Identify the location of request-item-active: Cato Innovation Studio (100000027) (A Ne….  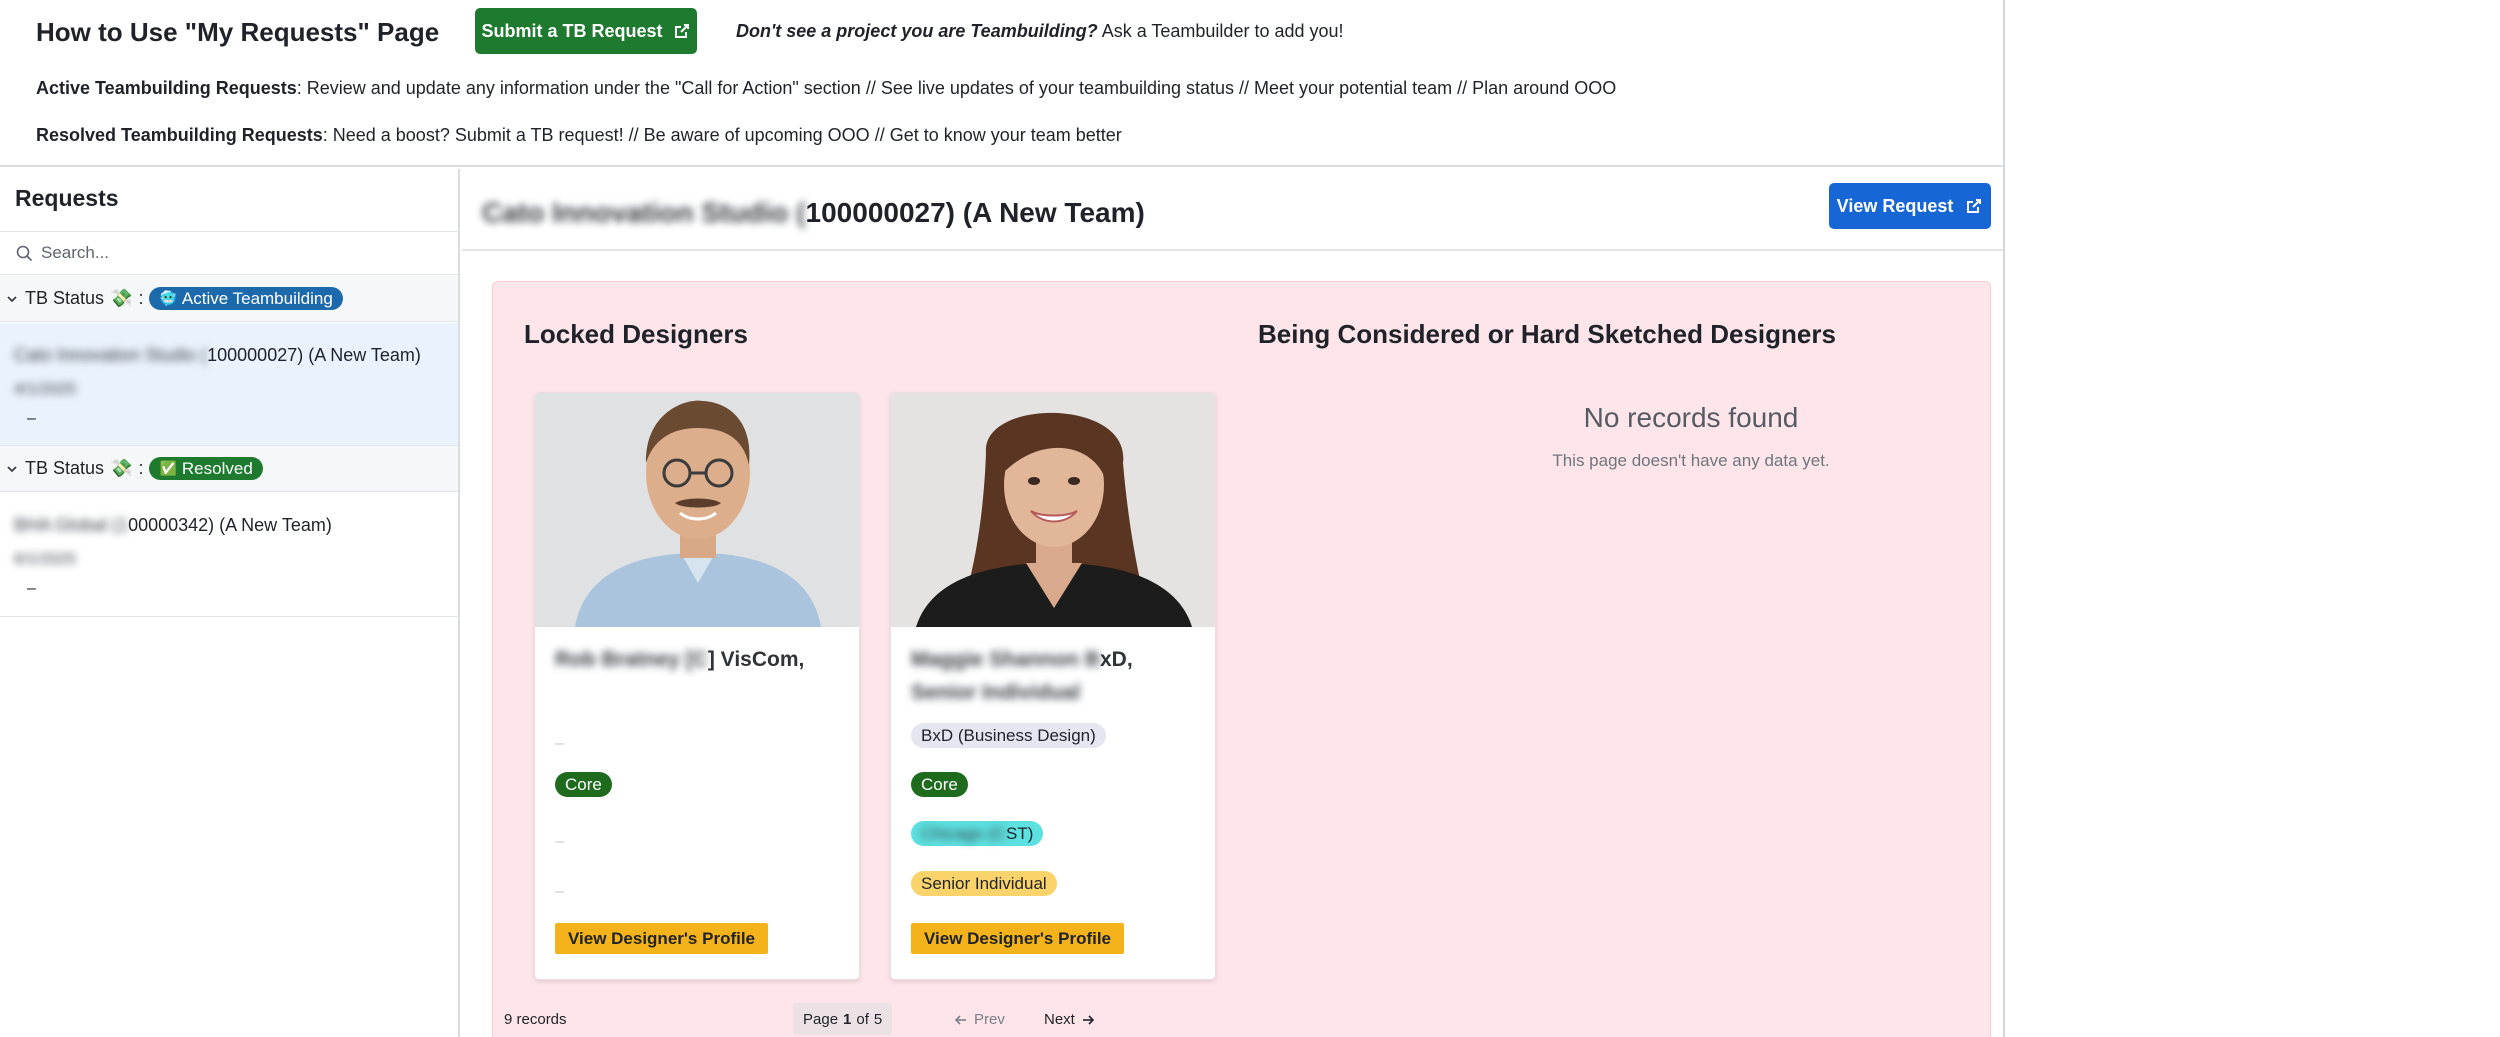
(229, 384).